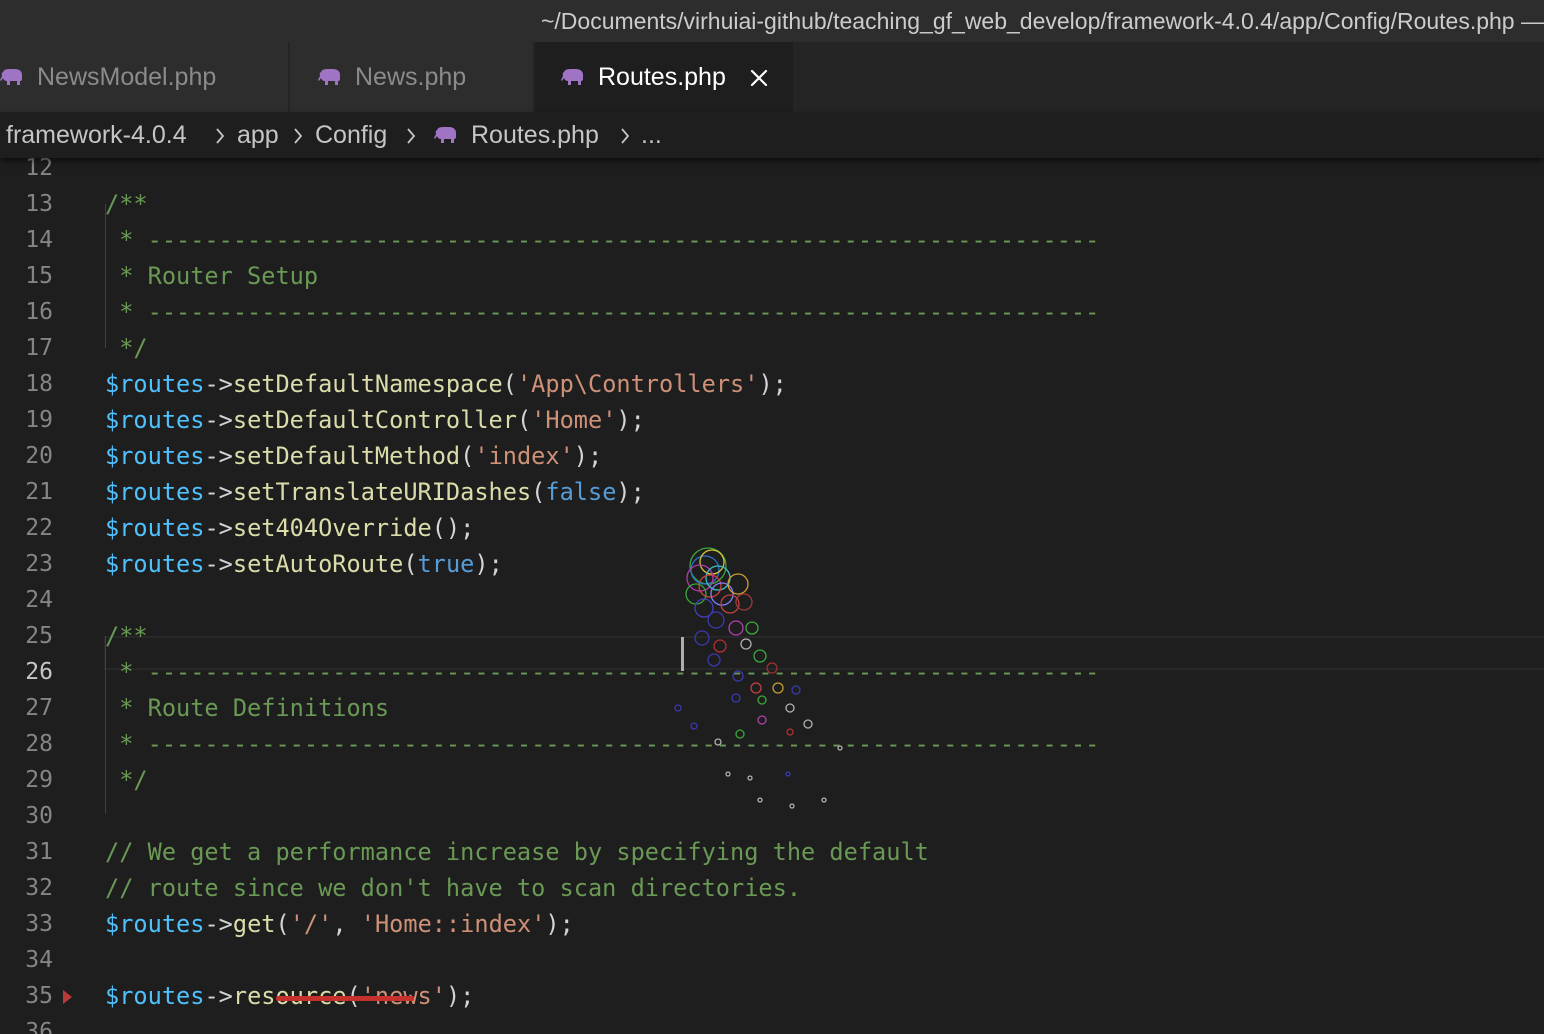  I want to click on line-number: 16, so click(35, 312).